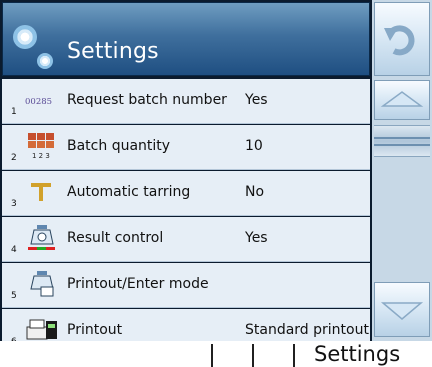  I want to click on settings-row-printout-enter-mode: 5 Printout/Enter mode, so click(186, 285).